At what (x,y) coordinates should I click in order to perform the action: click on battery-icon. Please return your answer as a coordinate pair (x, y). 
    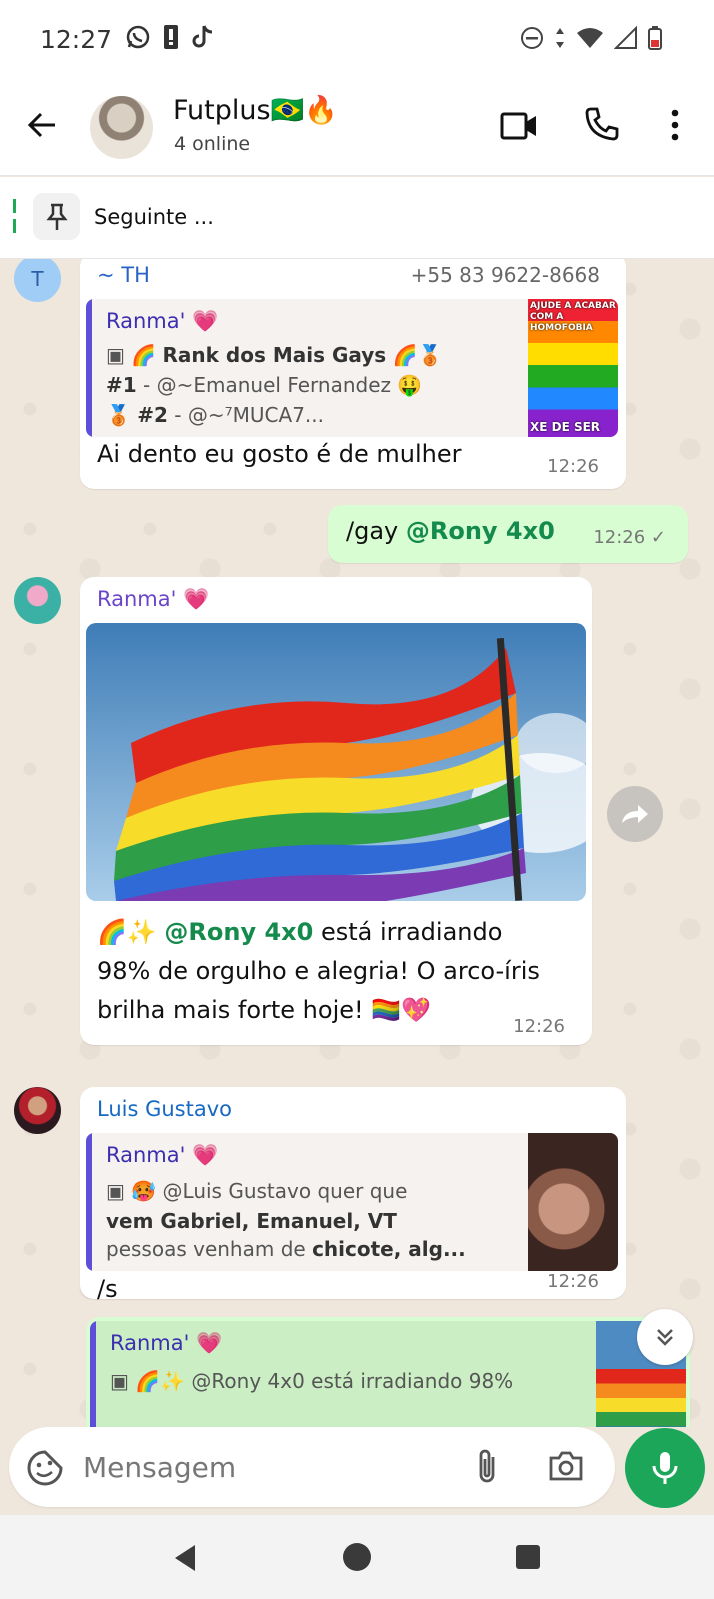
    Looking at the image, I should click on (655, 38).